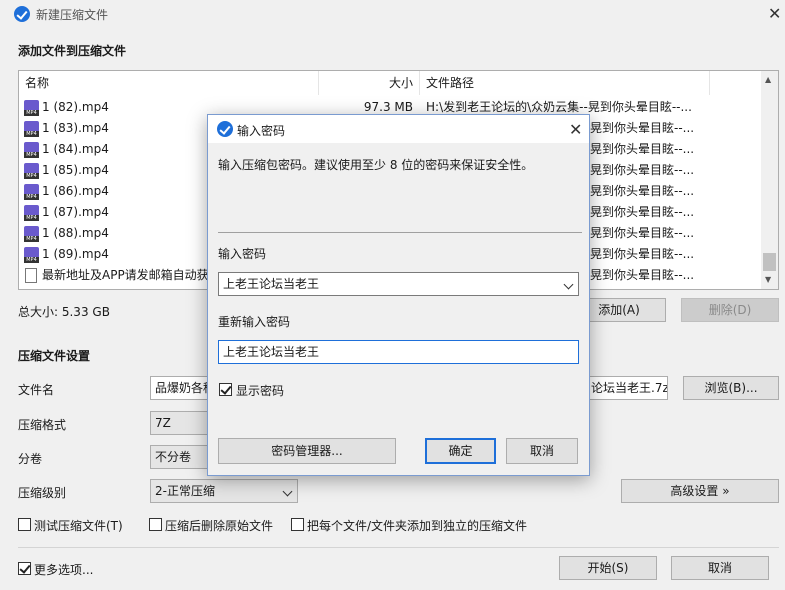 The height and width of the screenshot is (590, 785). I want to click on total-size: 总大小: 5.33 GB, so click(64, 312).